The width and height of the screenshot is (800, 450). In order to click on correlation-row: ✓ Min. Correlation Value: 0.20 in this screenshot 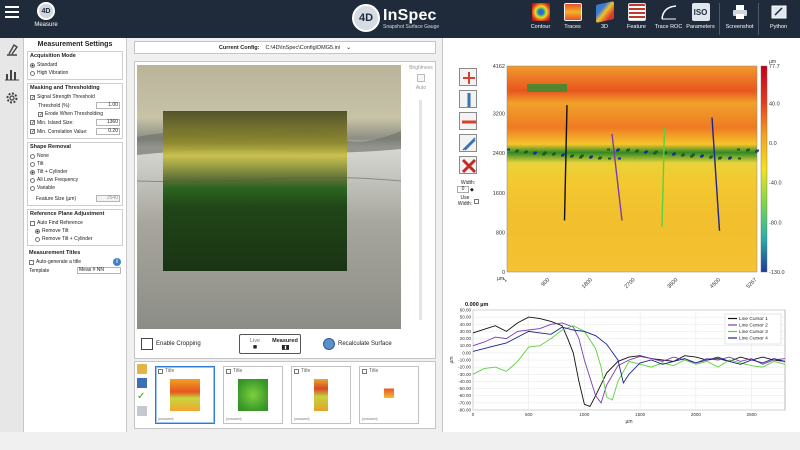, I will do `click(75, 131)`.